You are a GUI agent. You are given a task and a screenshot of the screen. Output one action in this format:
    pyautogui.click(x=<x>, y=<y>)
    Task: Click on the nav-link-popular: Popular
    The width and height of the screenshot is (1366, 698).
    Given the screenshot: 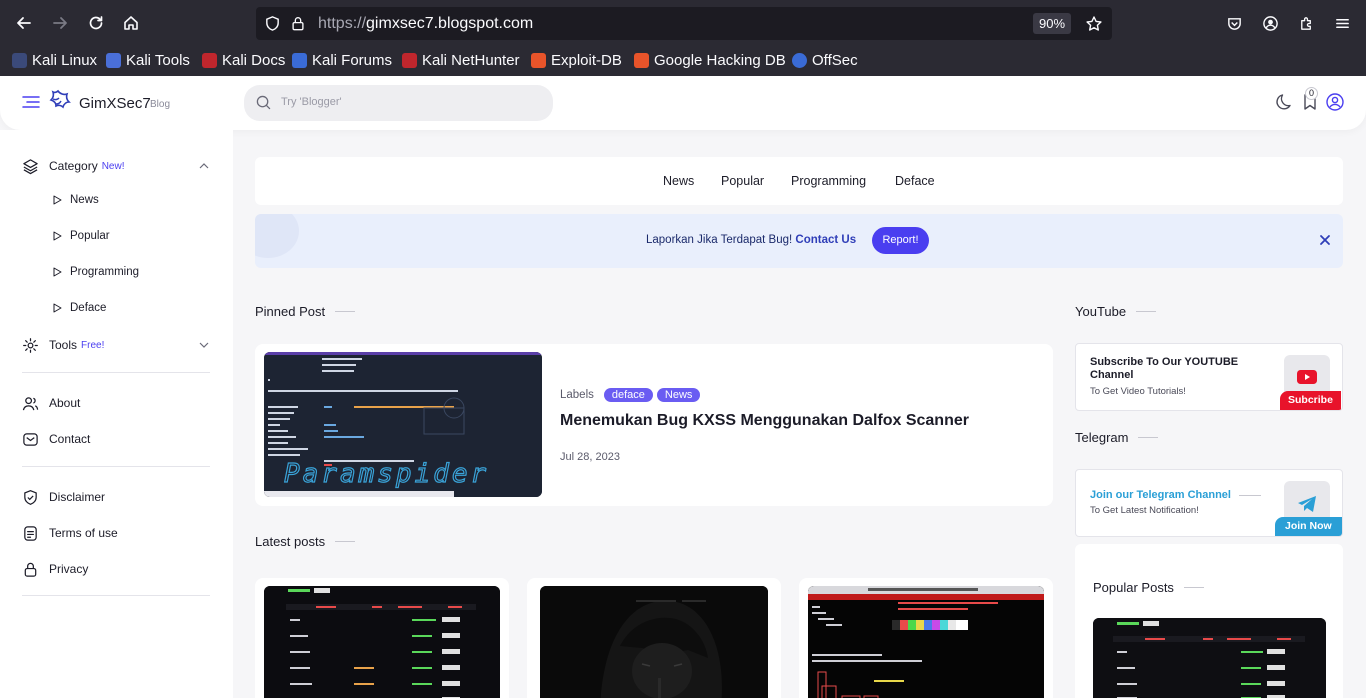 What is the action you would take?
    pyautogui.click(x=742, y=181)
    